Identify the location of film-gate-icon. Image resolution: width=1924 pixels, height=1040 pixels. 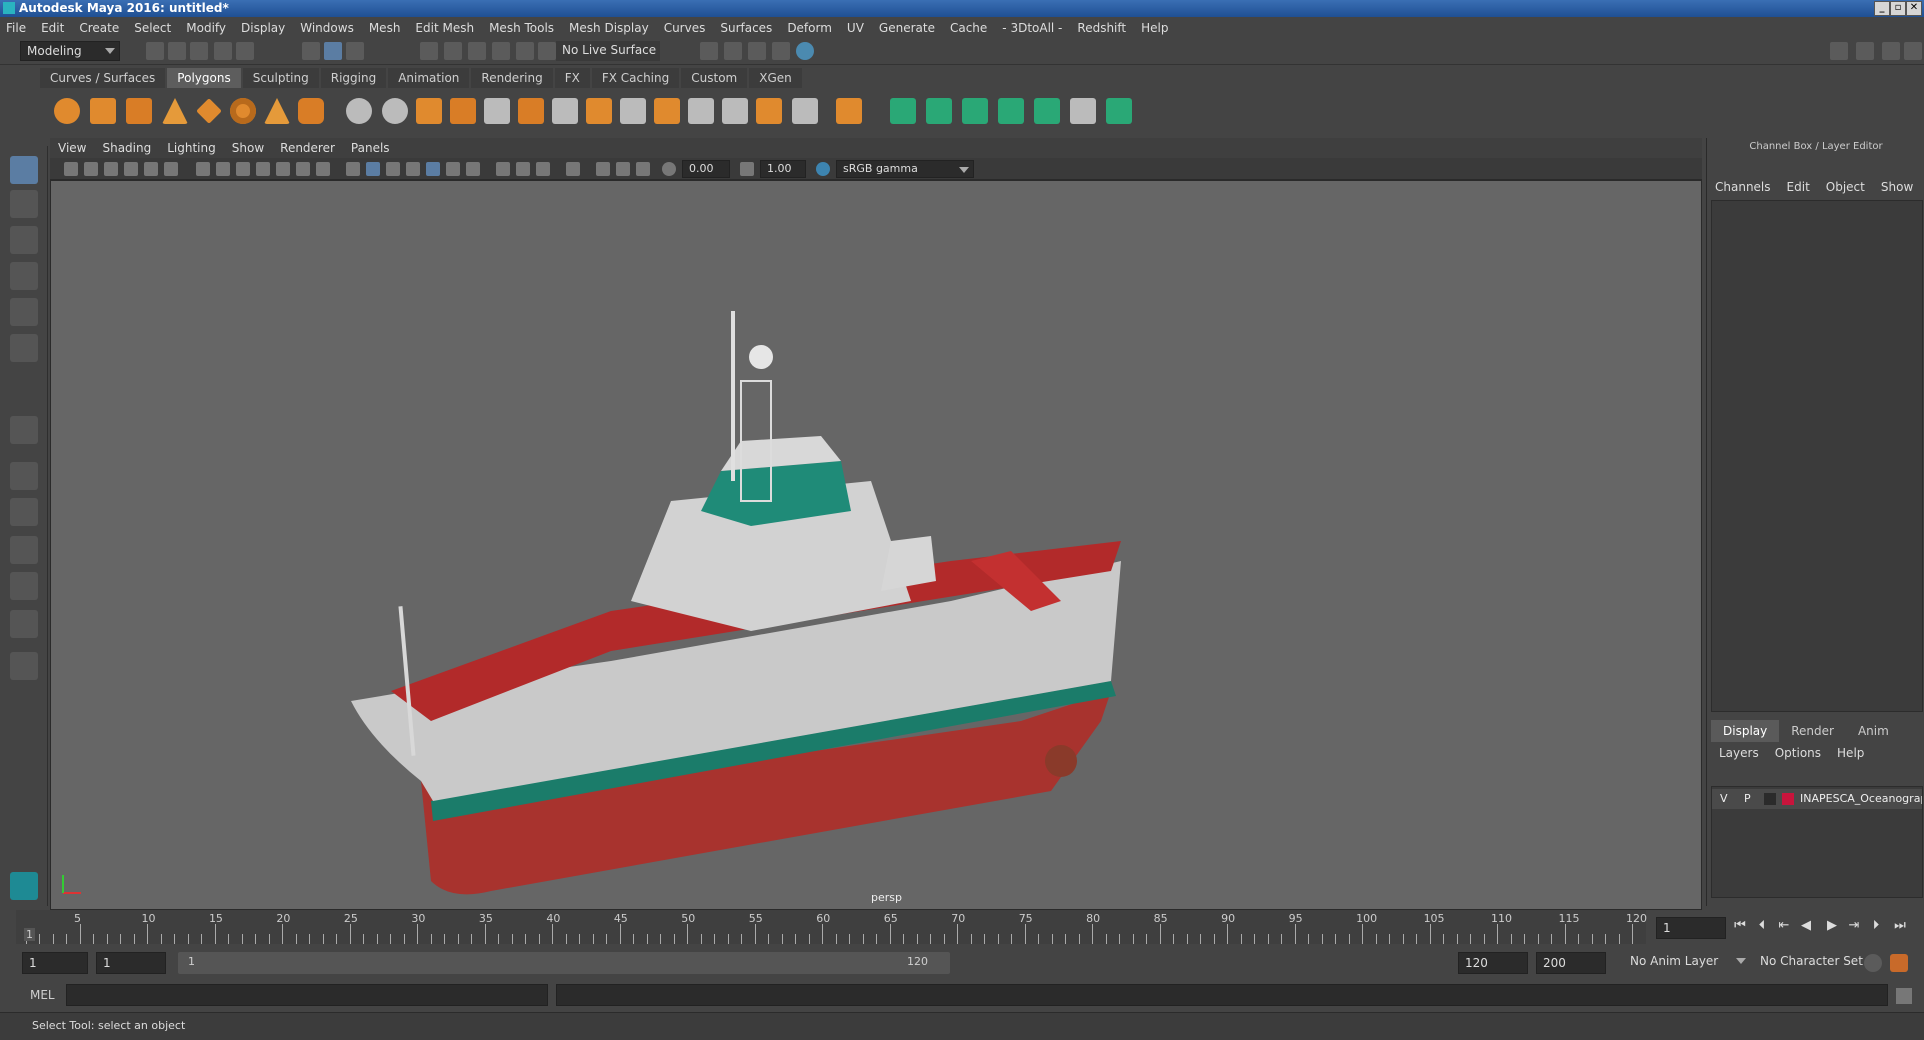
(223, 169).